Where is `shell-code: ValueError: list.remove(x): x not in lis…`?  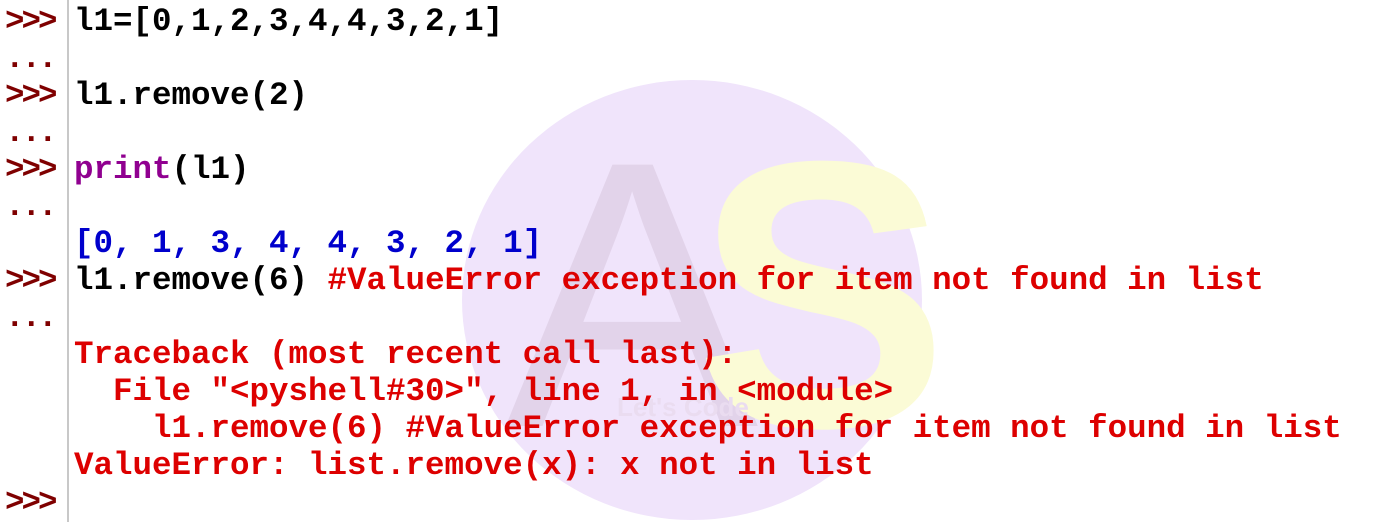 shell-code: ValueError: list.remove(x): x not in lis… is located at coordinates (474, 465).